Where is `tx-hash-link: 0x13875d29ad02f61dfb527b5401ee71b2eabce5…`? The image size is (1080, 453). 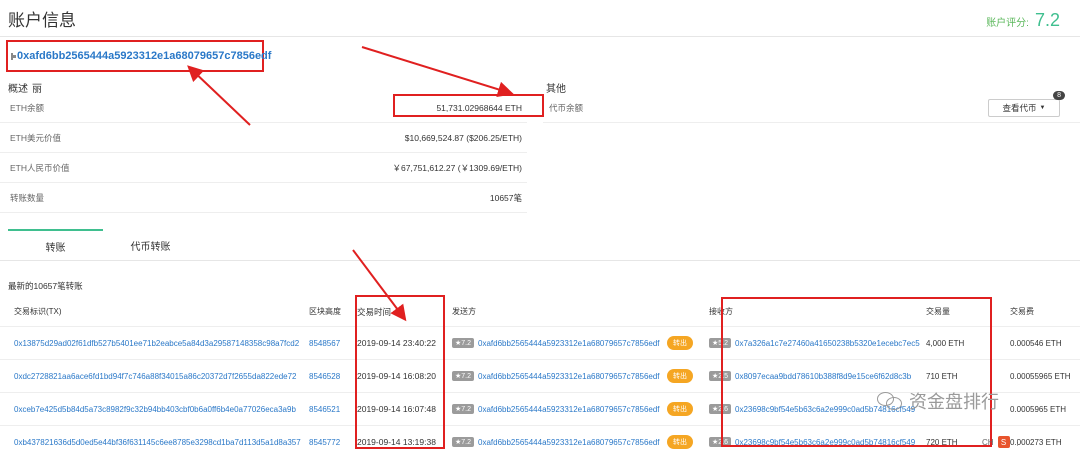 tx-hash-link: 0x13875d29ad02f61dfb527b5401ee71b2eabce5… is located at coordinates (156, 343).